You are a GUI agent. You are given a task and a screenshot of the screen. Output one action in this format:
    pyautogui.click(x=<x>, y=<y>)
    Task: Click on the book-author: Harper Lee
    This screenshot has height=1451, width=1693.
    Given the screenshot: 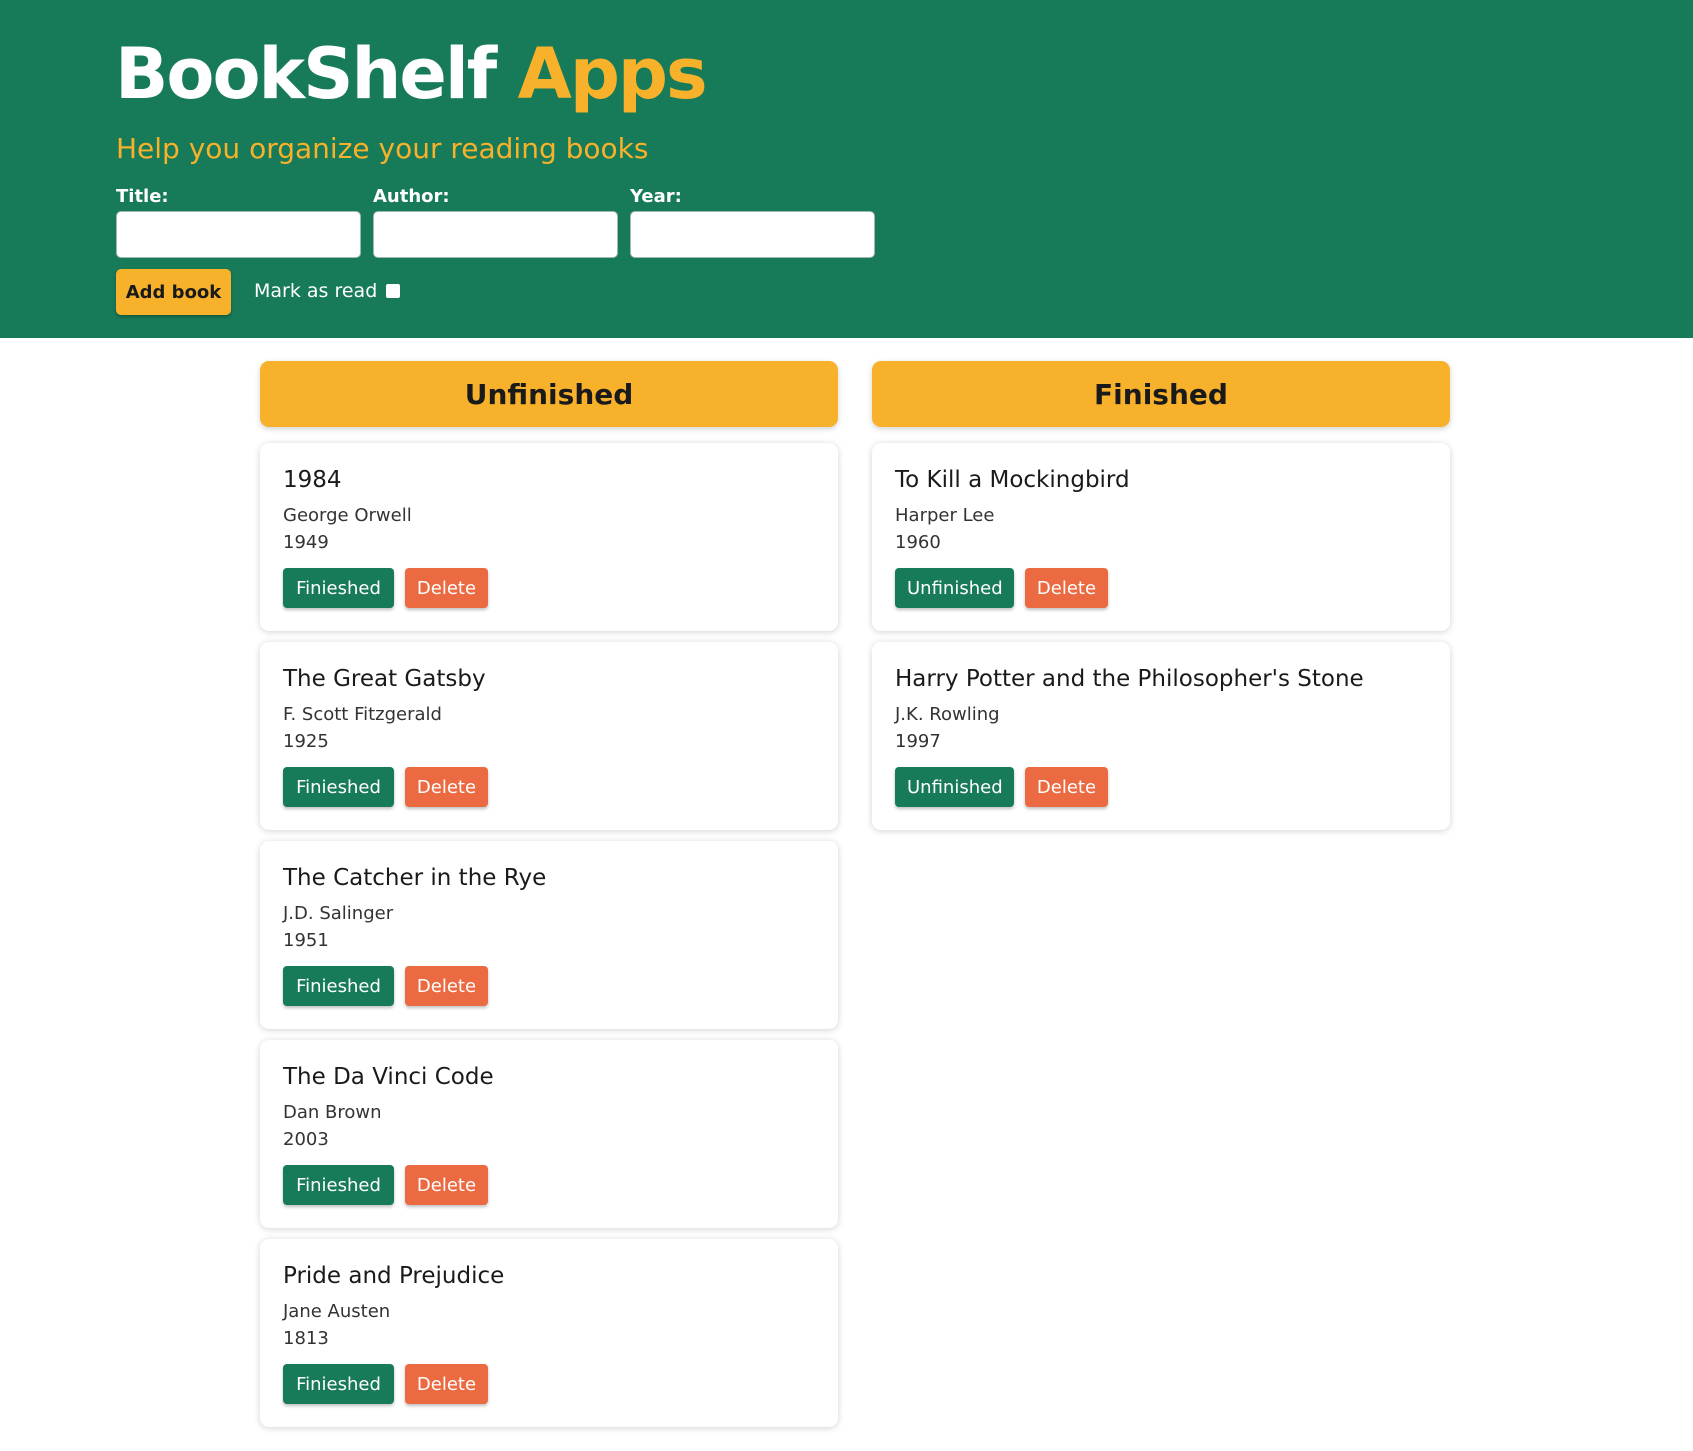 What is the action you would take?
    pyautogui.click(x=945, y=515)
    